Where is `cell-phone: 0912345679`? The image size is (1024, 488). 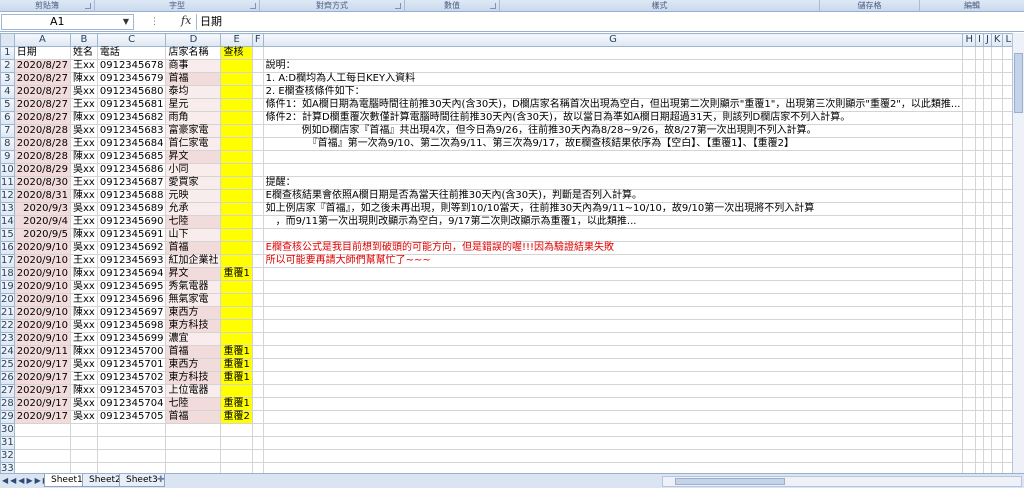
cell-phone: 0912345679 is located at coordinates (131, 79).